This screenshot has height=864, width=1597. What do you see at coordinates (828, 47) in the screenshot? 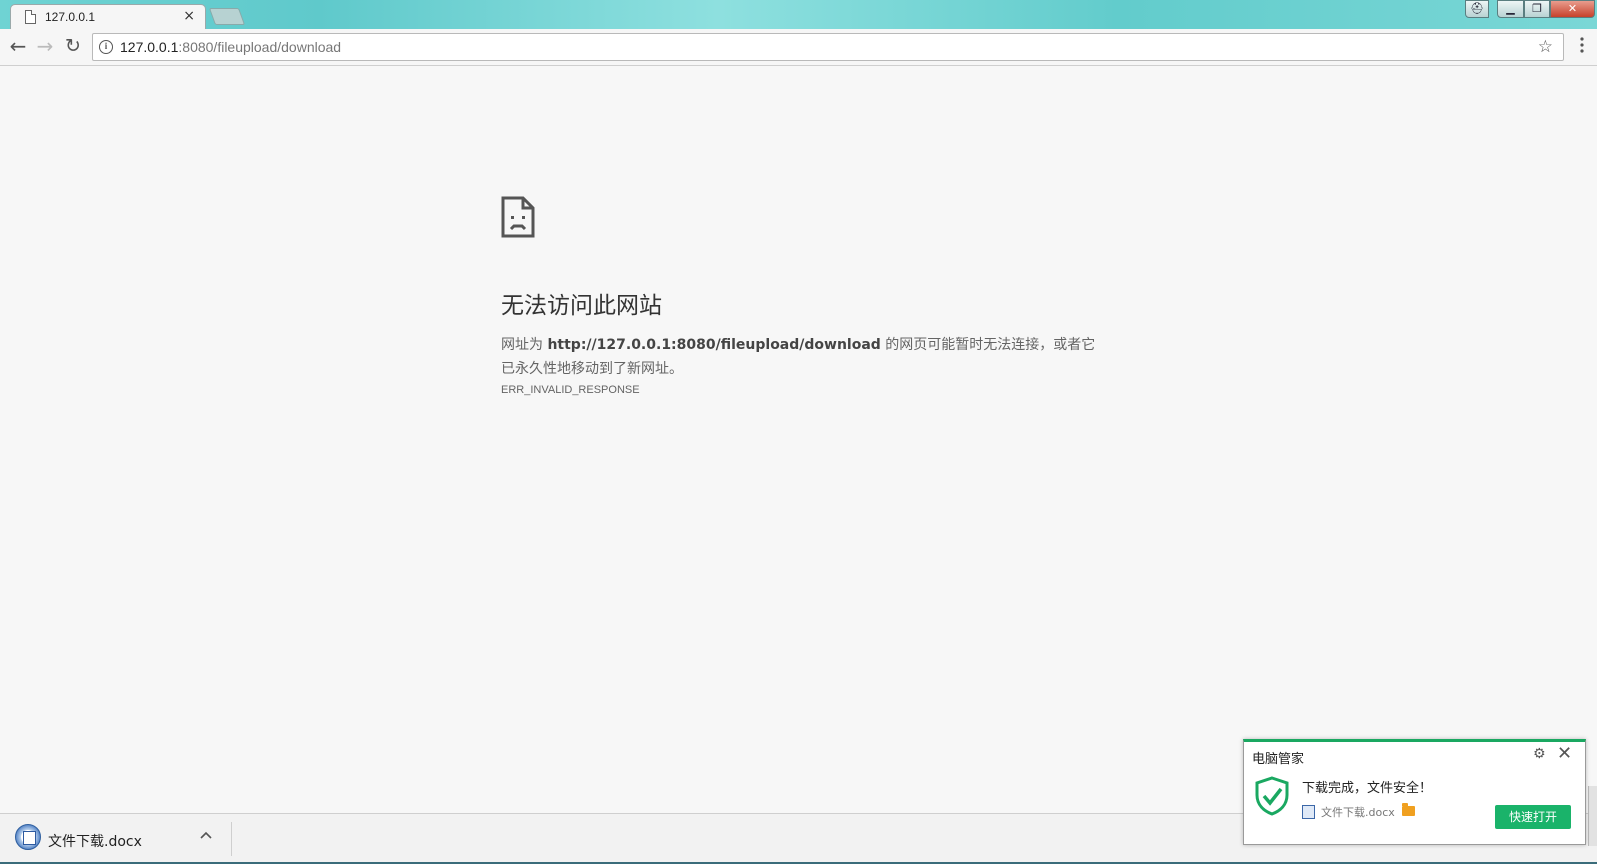
I see `address-bar: i 127.0.0.1:8080/fileupload/download ☆` at bounding box center [828, 47].